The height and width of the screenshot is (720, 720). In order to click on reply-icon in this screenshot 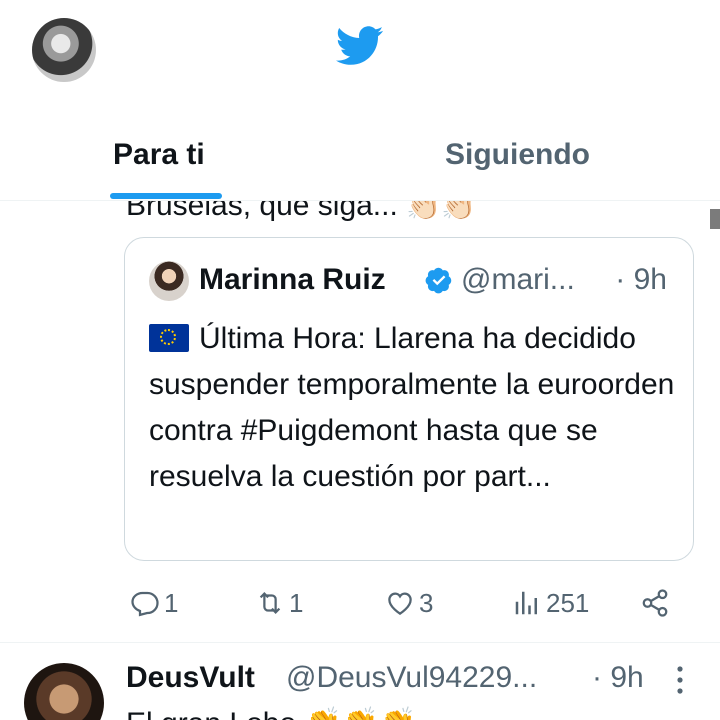, I will do `click(145, 604)`.